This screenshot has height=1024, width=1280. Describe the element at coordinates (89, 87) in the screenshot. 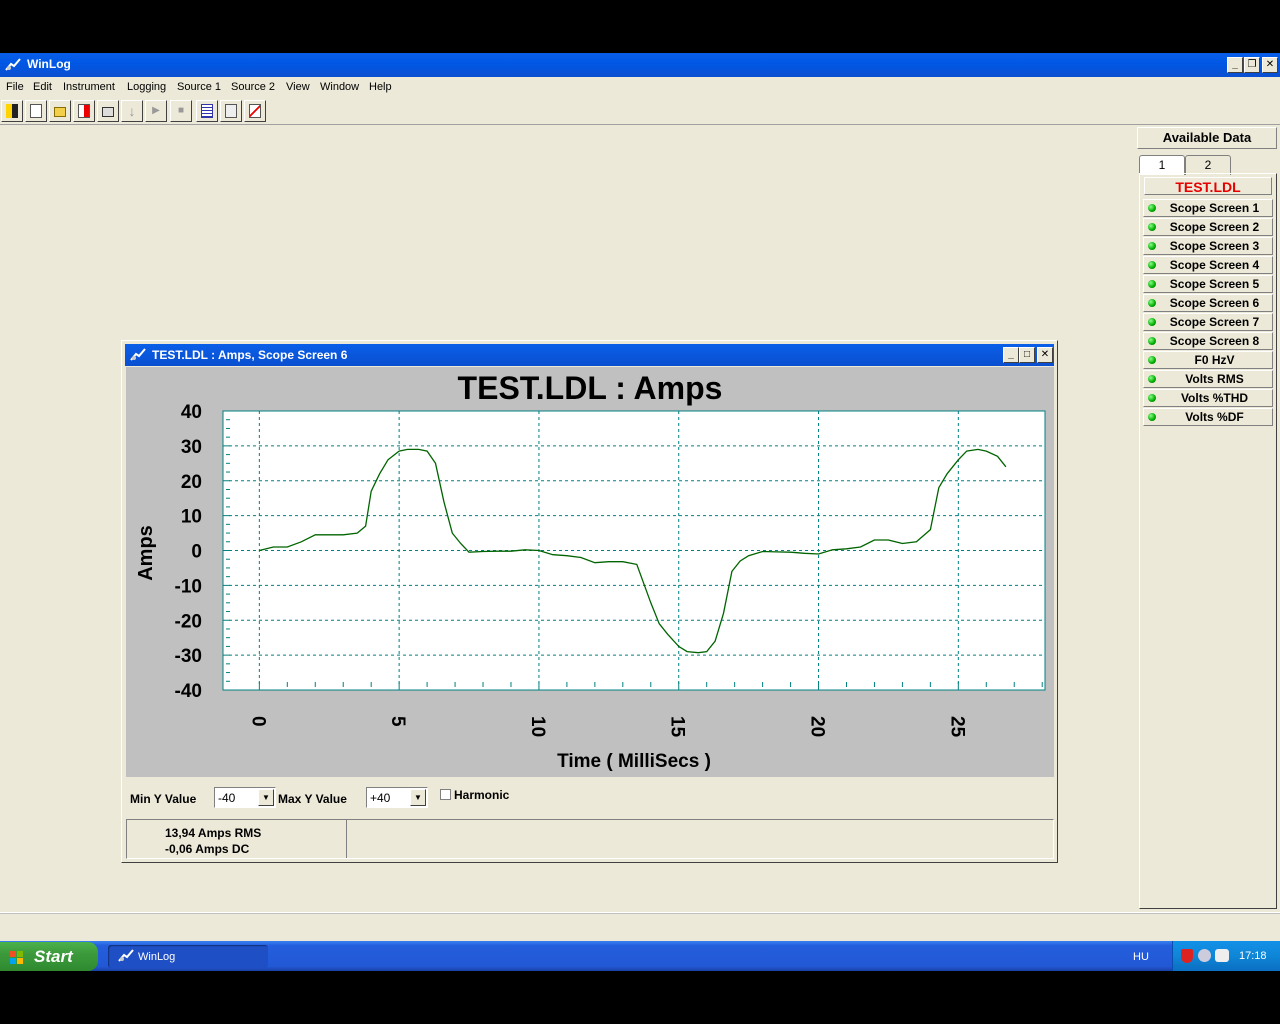

I see `menu-instrument: Instrument` at that location.